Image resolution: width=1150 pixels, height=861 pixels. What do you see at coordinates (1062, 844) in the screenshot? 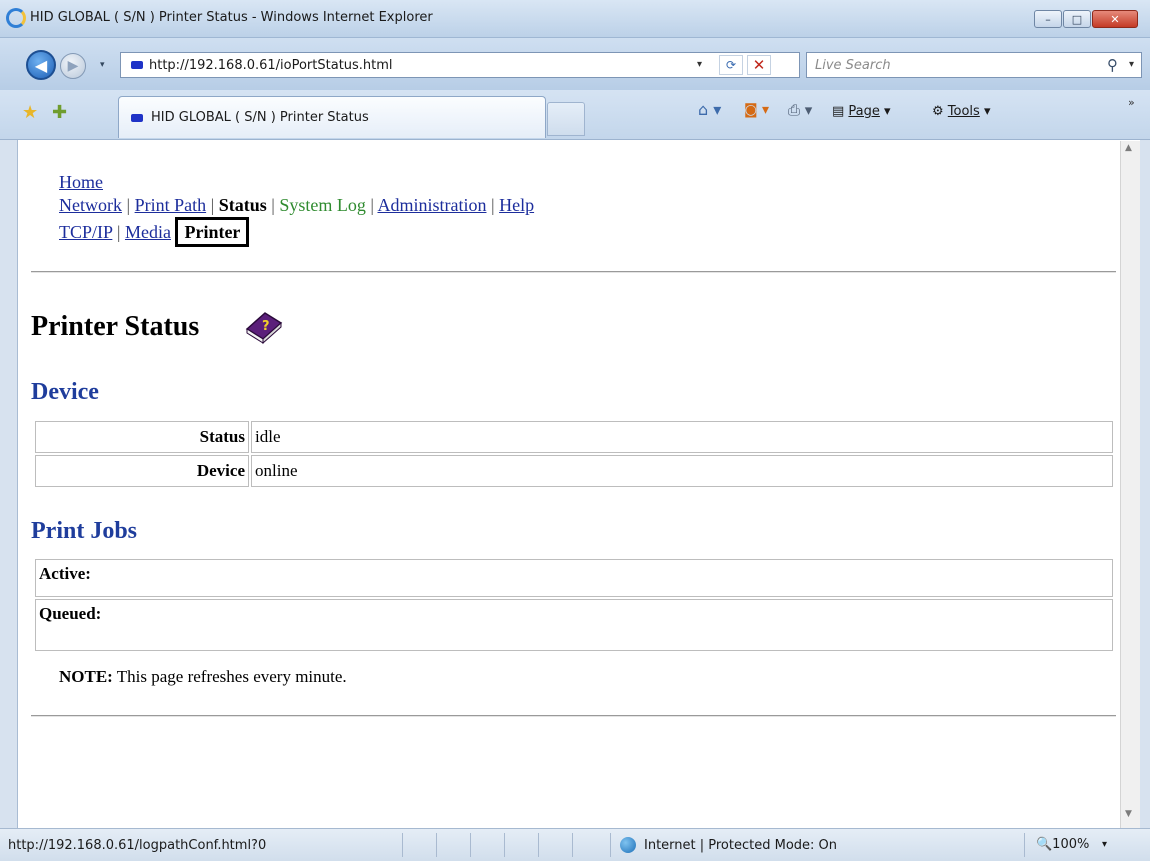
I see `zoom-level: 🔍100%` at bounding box center [1062, 844].